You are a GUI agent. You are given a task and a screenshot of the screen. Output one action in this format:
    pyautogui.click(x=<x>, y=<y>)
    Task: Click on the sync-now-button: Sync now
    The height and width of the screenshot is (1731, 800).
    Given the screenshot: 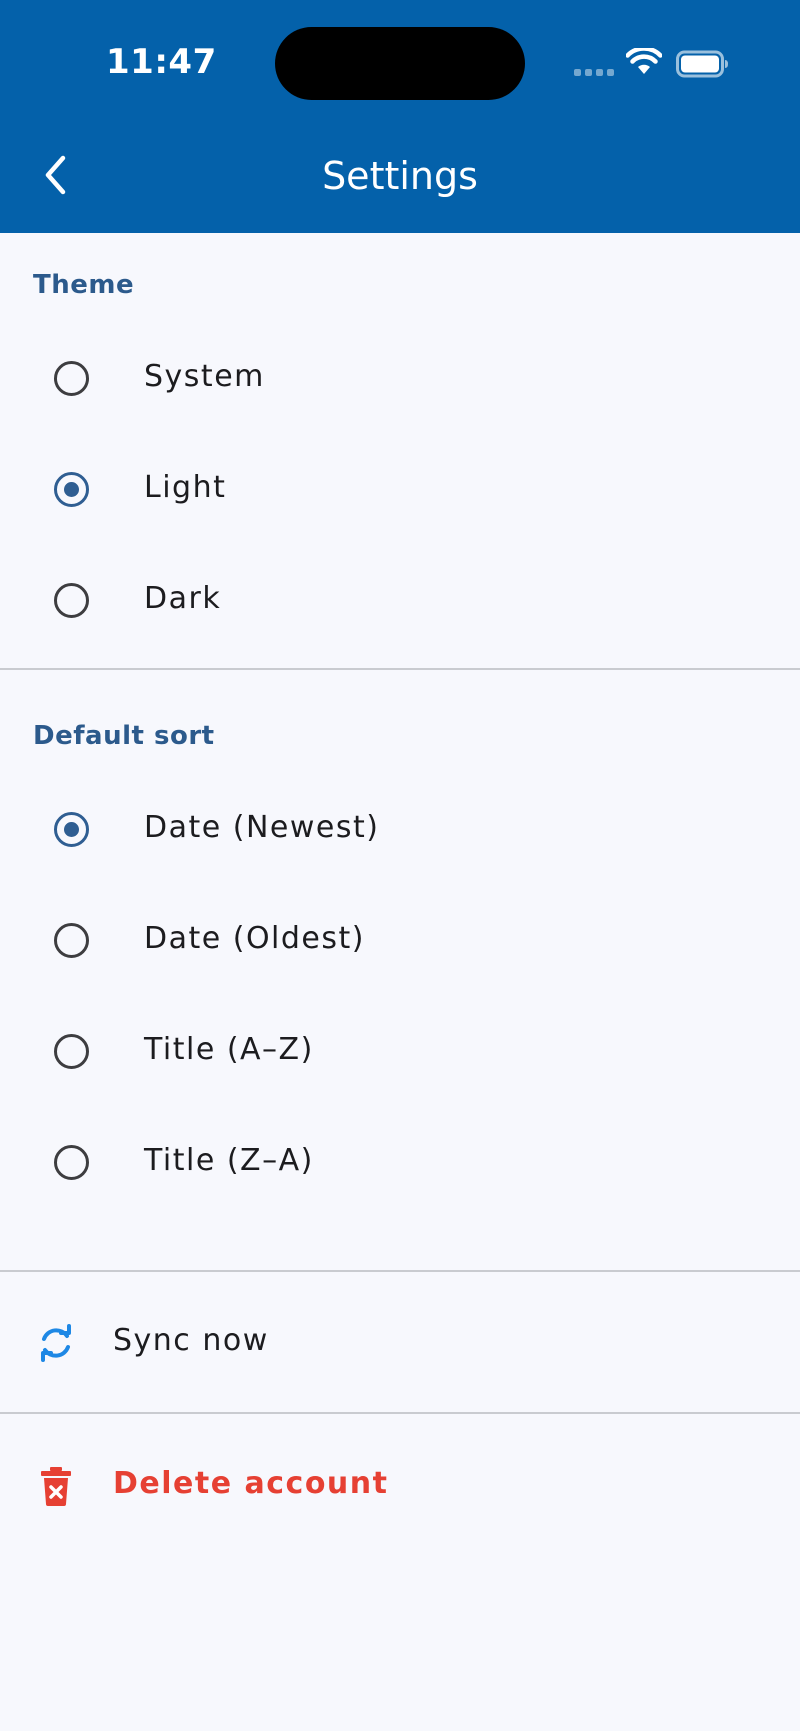 What is the action you would take?
    pyautogui.click(x=400, y=1344)
    